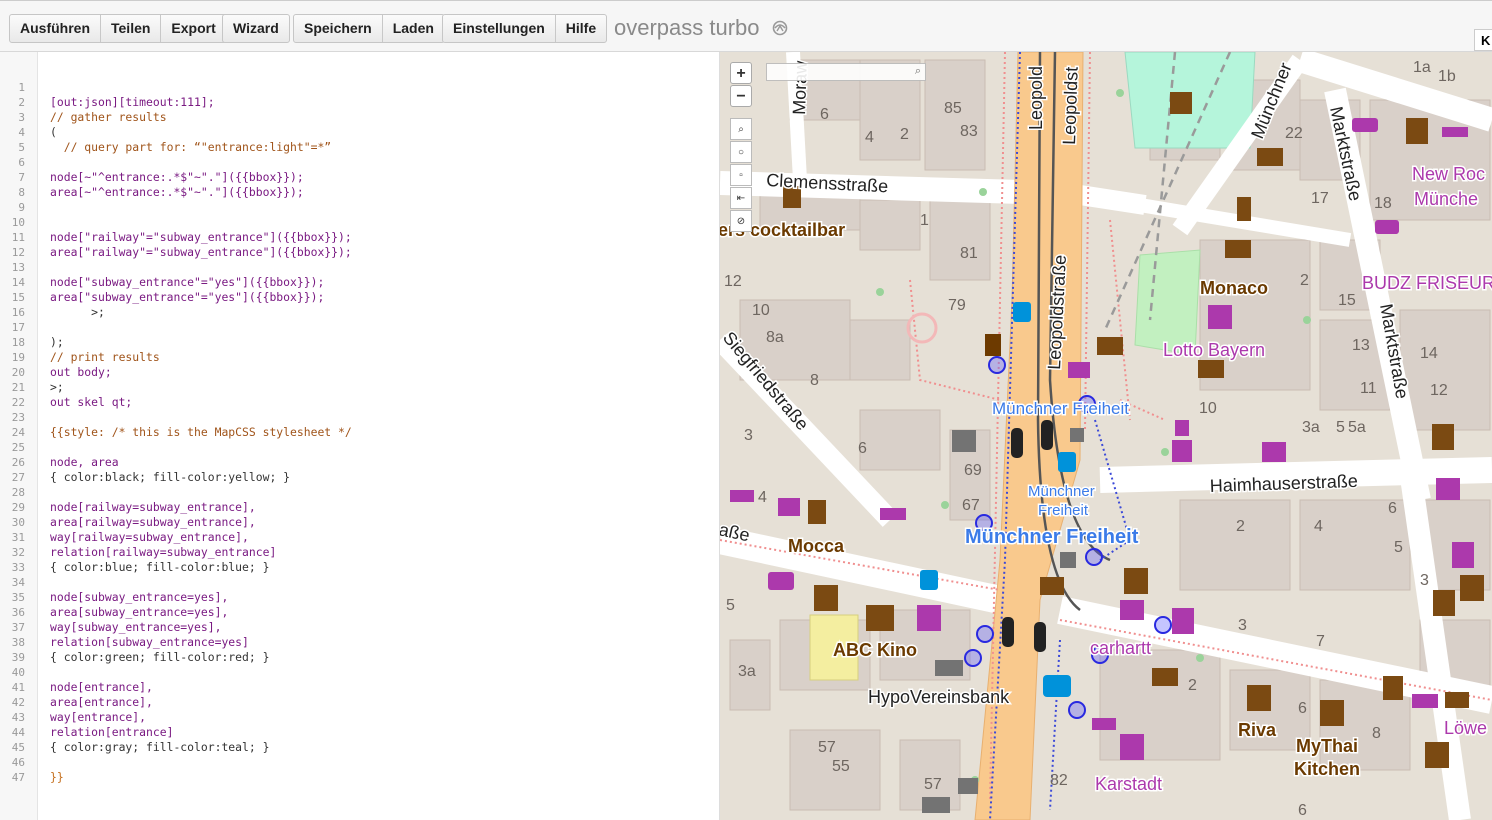  I want to click on line-number: 6, so click(21, 162).